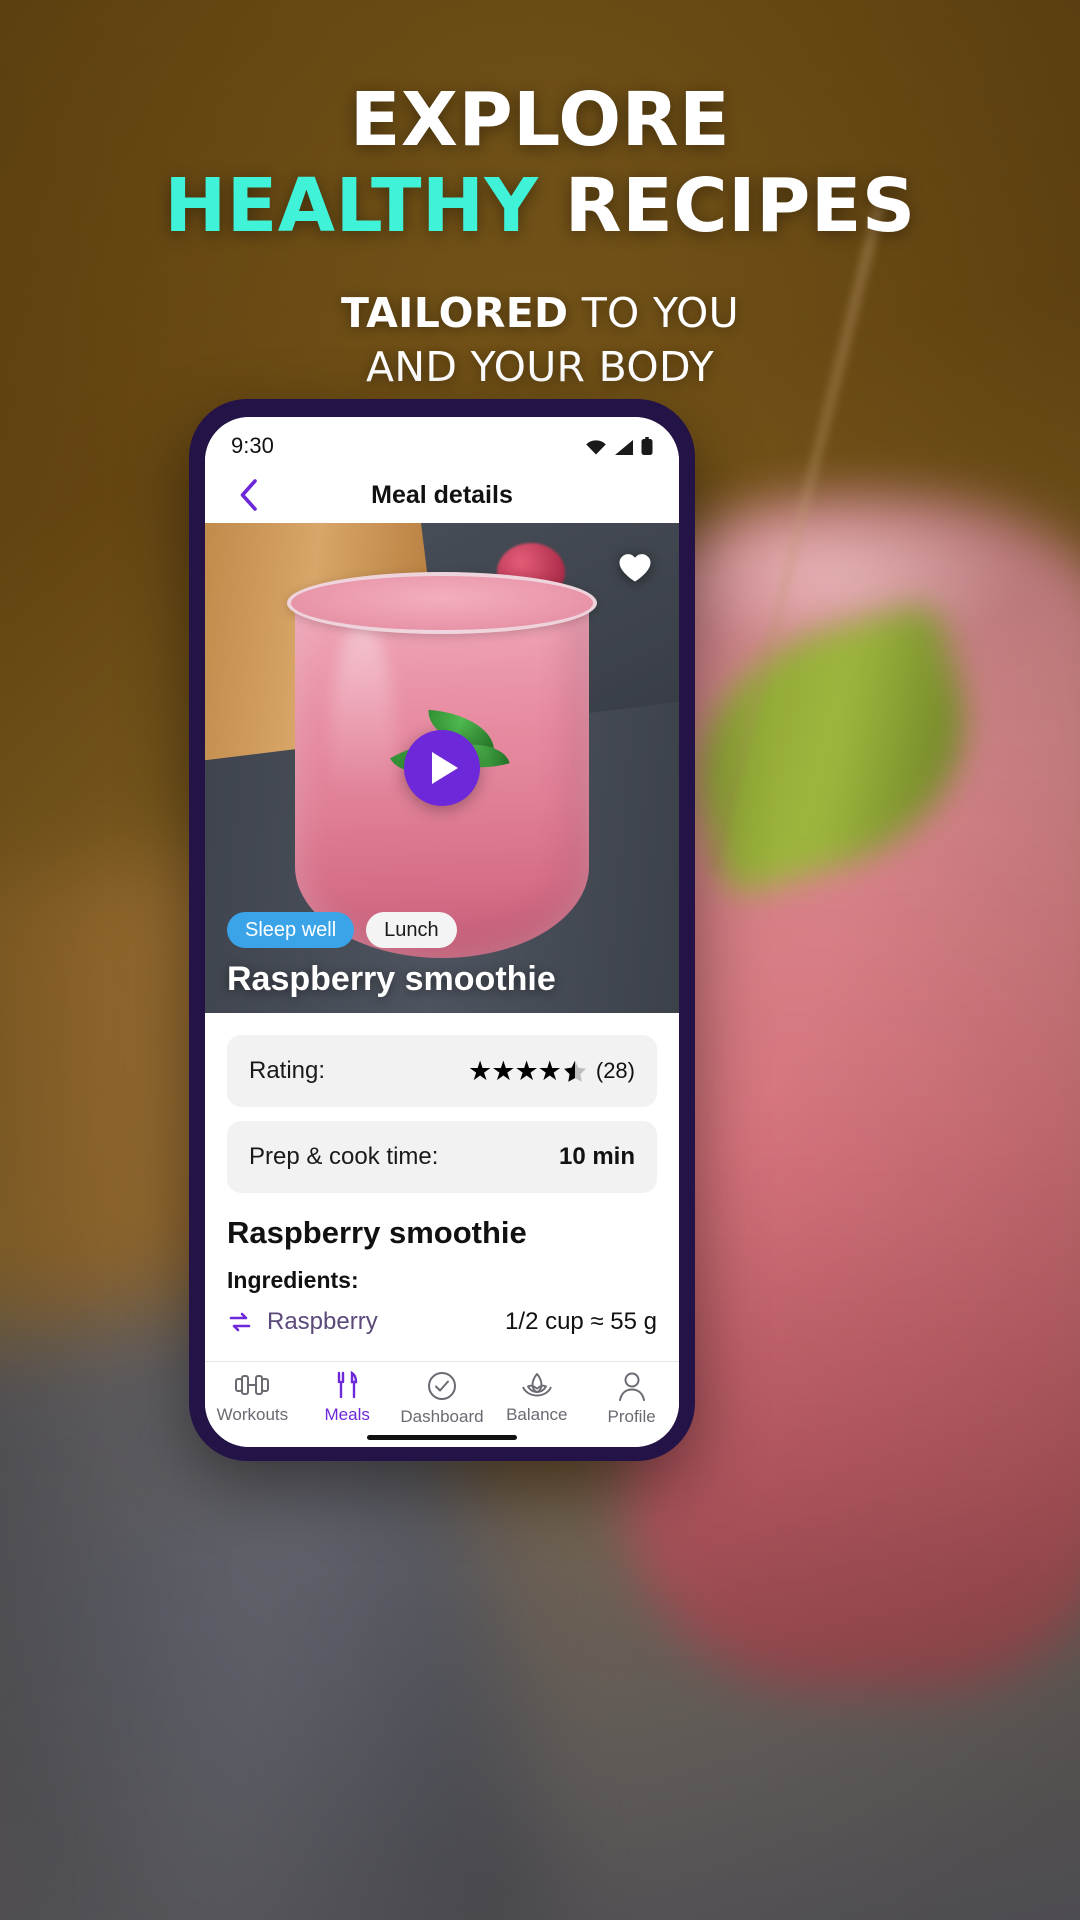 This screenshot has width=1080, height=1920. I want to click on play-video-button, so click(442, 768).